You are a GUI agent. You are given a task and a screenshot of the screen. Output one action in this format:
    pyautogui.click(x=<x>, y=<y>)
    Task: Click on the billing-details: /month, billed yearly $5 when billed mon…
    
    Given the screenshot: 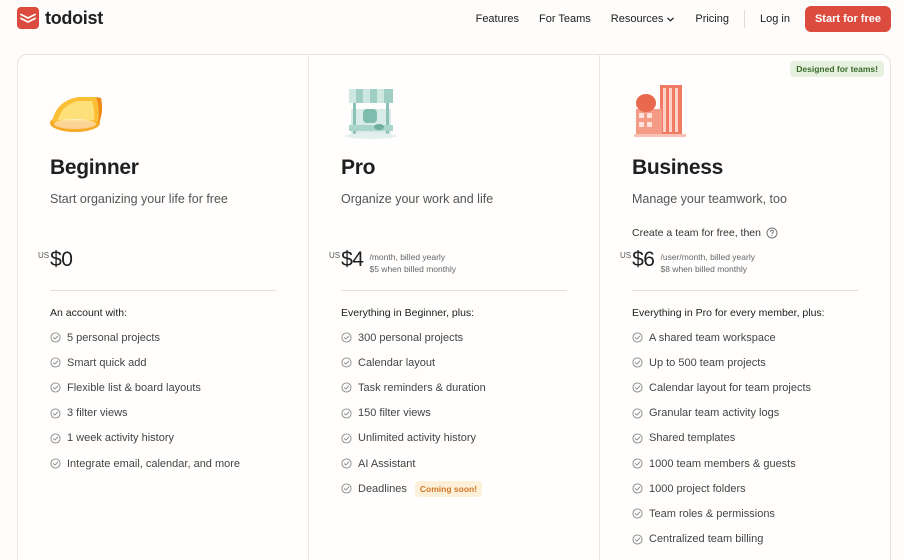 What is the action you would take?
    pyautogui.click(x=412, y=263)
    